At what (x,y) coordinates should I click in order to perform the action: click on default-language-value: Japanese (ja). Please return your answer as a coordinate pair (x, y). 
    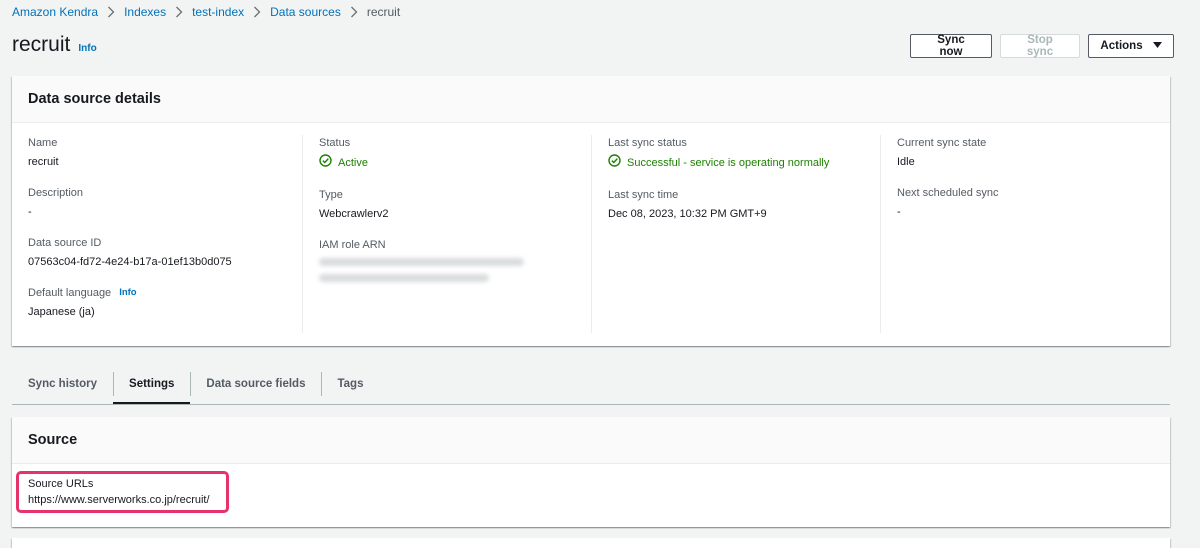
    Looking at the image, I should click on (61, 312).